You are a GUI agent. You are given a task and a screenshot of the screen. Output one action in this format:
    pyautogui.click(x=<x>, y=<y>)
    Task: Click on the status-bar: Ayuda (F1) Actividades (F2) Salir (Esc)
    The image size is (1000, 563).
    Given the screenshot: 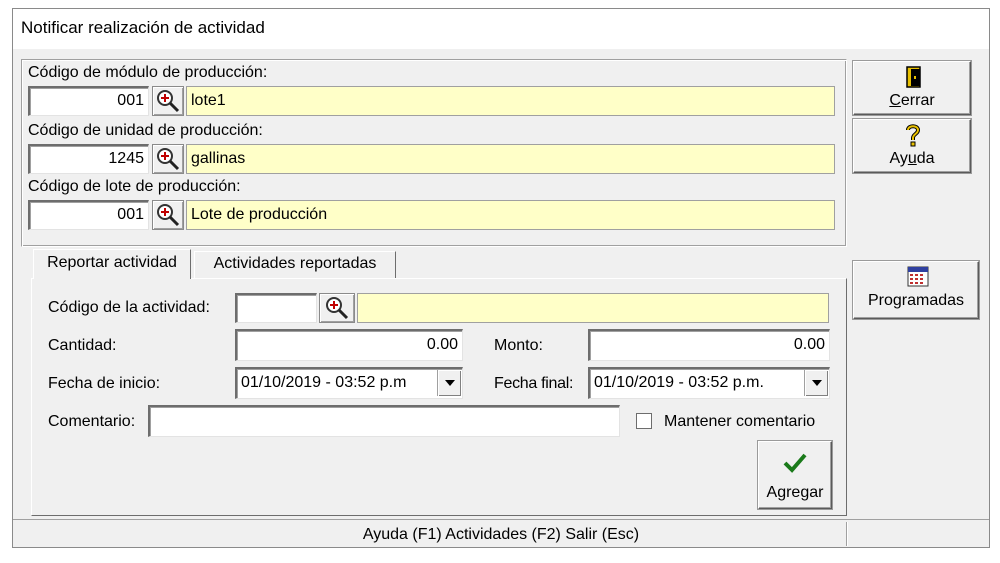 What is the action you would take?
    pyautogui.click(x=501, y=533)
    